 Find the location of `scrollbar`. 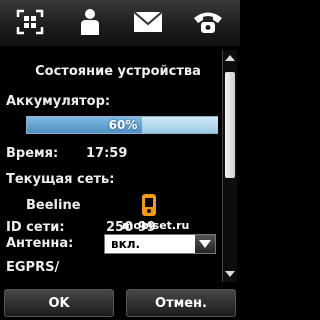

scrollbar is located at coordinates (229, 166).